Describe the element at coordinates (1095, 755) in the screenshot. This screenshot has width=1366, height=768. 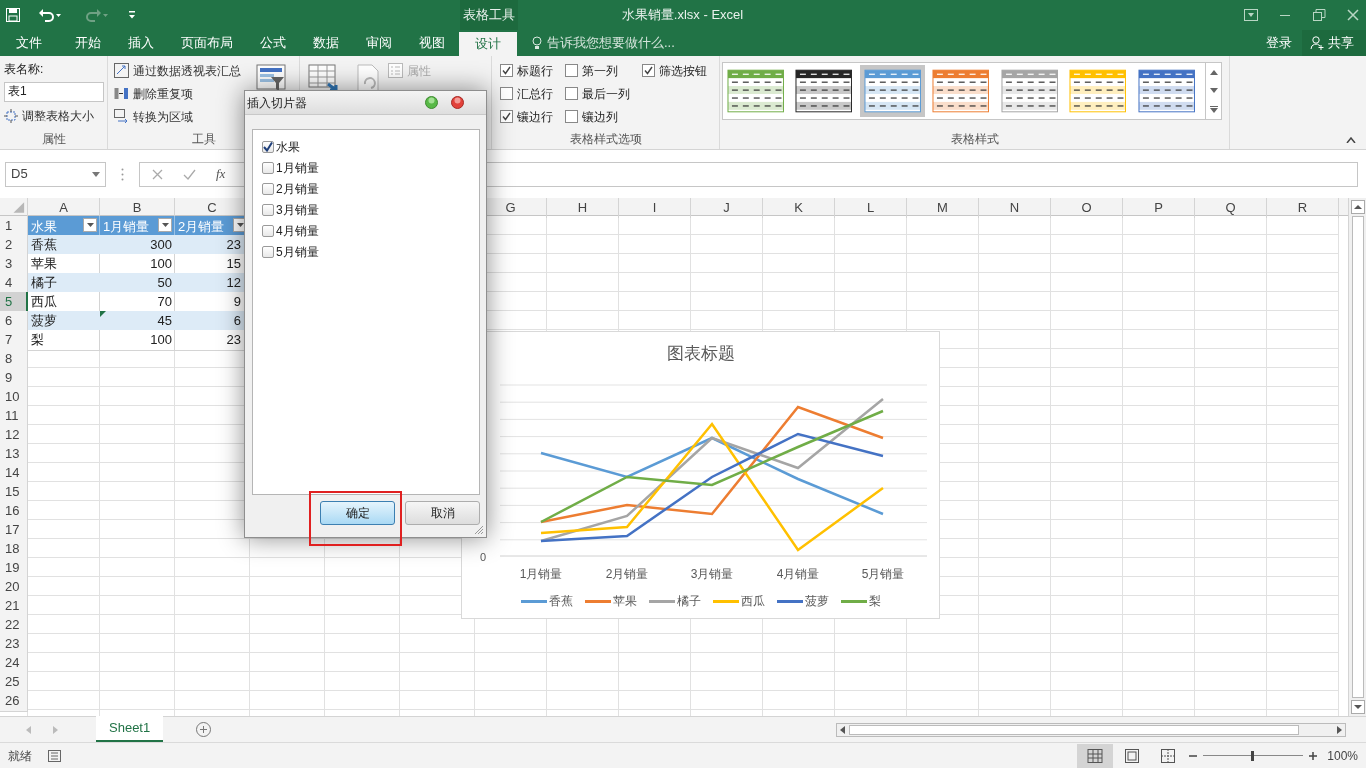
I see `normal-view-icon` at that location.